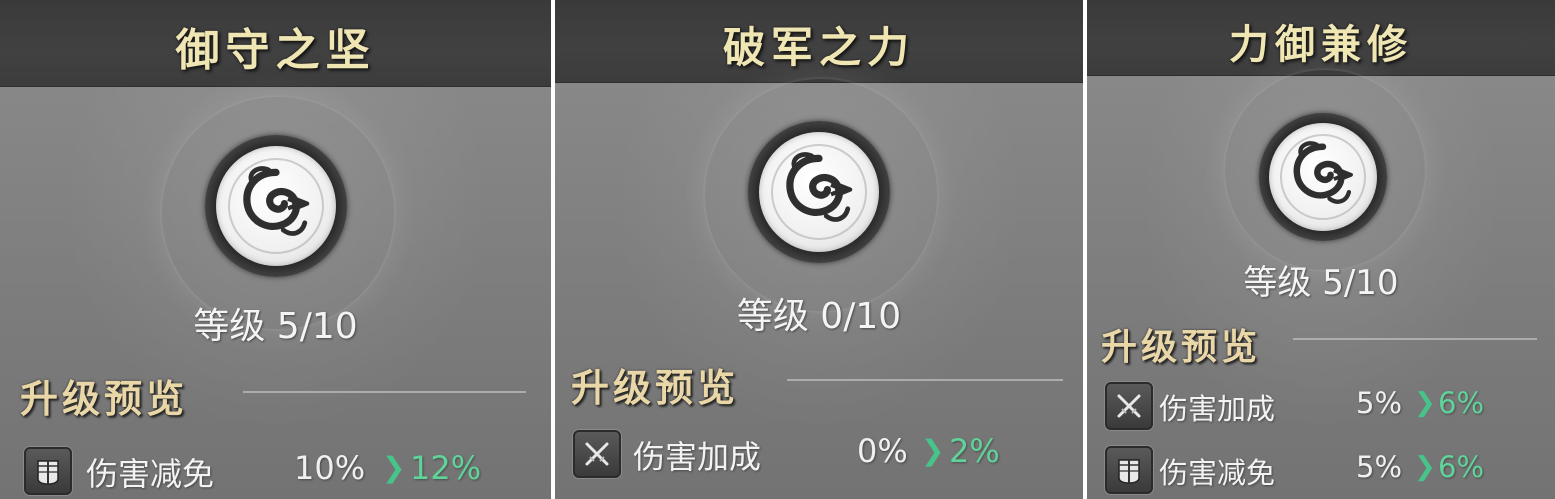  What do you see at coordinates (284, 471) in the screenshot?
I see `stat-row-damage-reduction: 伤害减免 10% ❯ 12%` at bounding box center [284, 471].